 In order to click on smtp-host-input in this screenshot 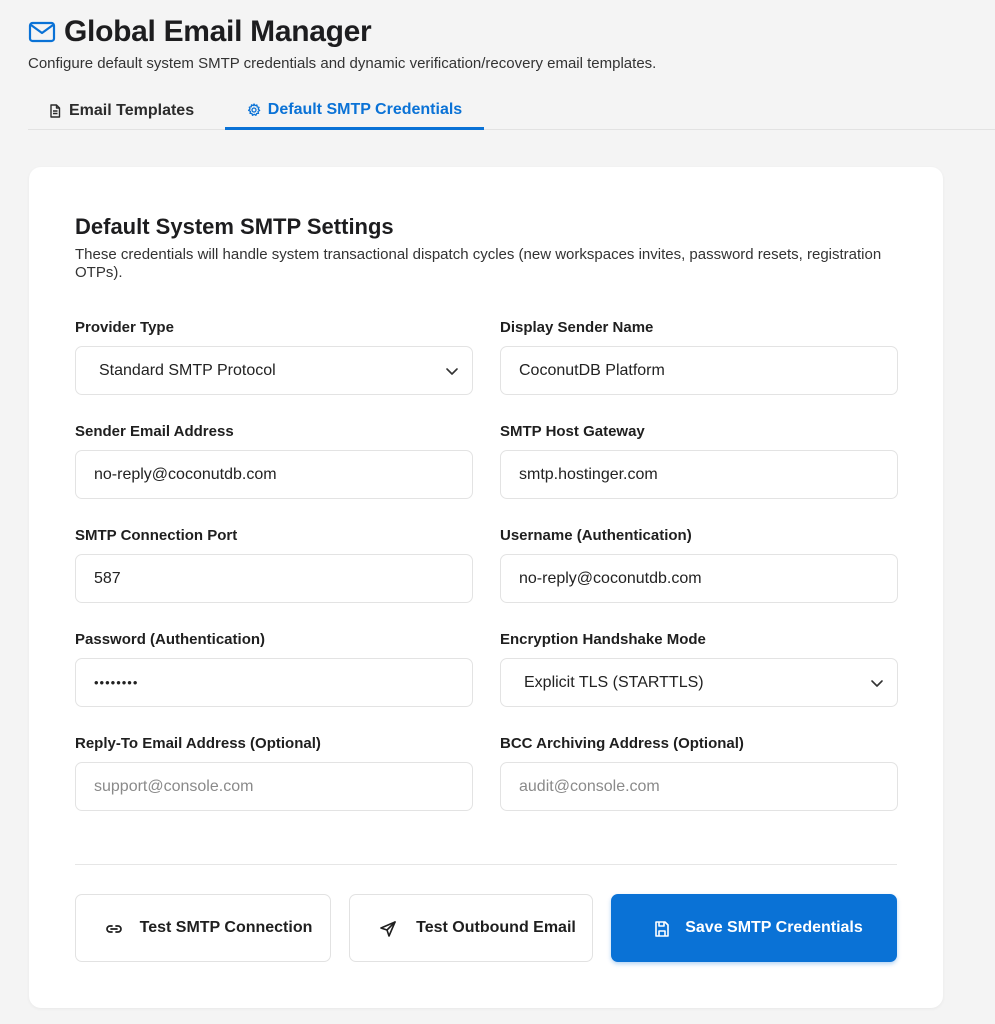, I will do `click(699, 474)`.